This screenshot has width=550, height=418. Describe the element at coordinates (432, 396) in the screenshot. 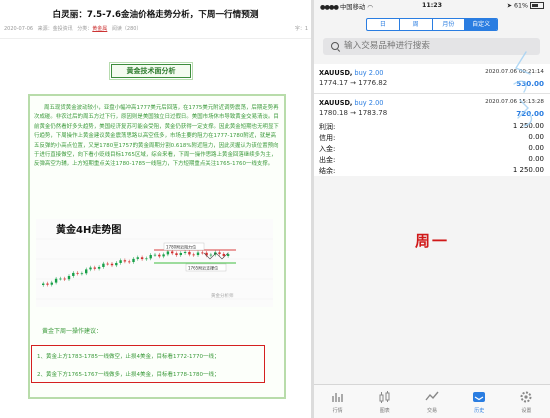

I see `trade-icon` at that location.